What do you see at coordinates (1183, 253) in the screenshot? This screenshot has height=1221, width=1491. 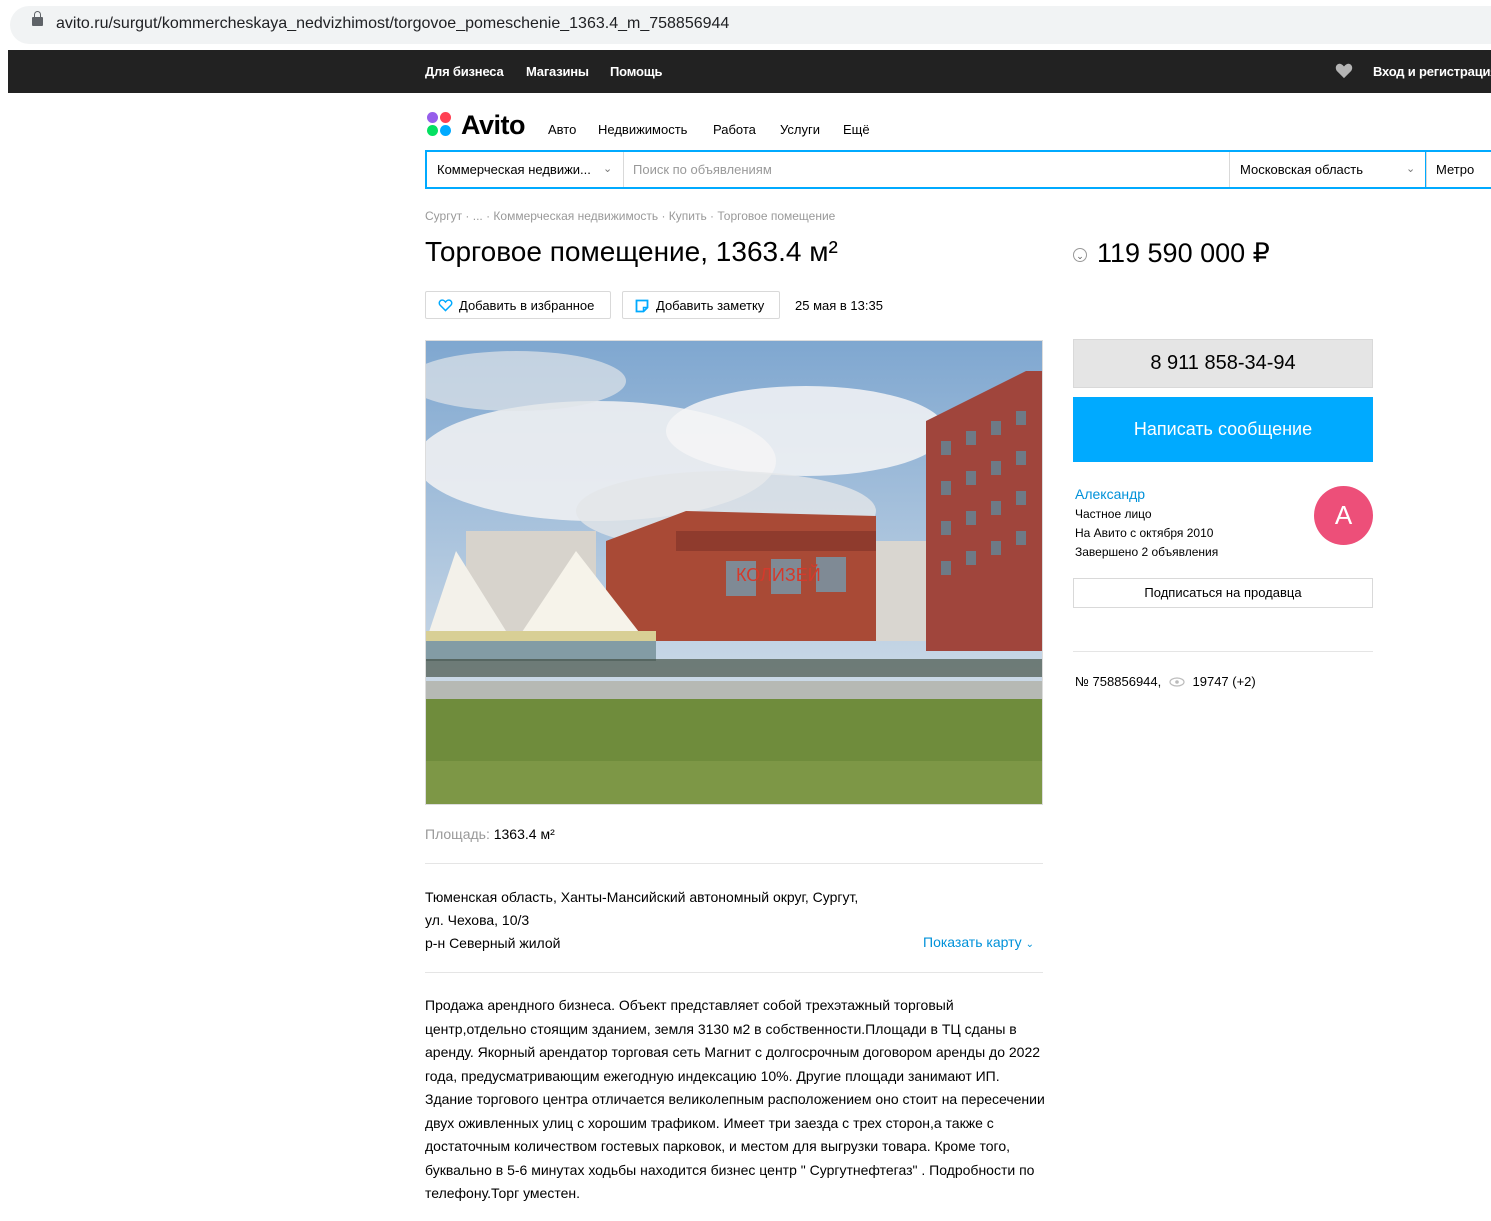 I see `price: 119 590 000 ₽` at bounding box center [1183, 253].